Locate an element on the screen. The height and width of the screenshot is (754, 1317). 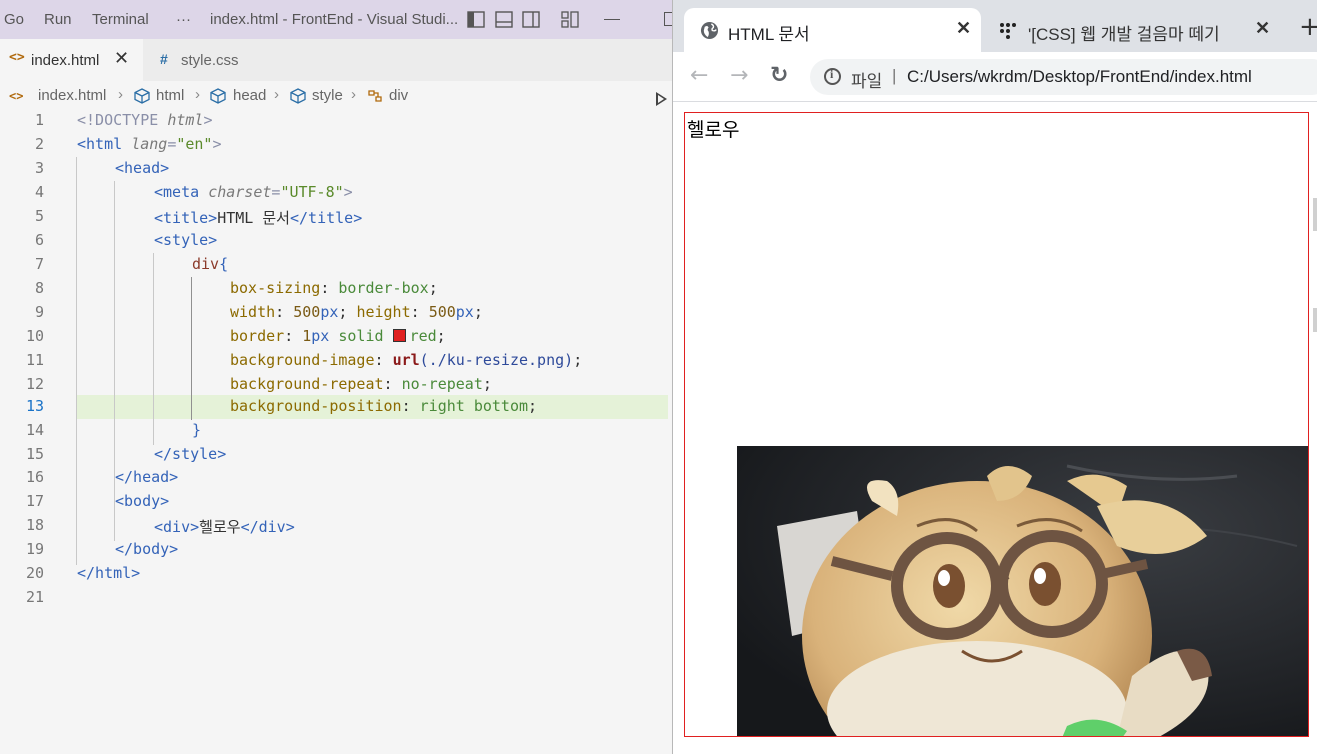
code-line: 14 } is located at coordinates (336, 431).